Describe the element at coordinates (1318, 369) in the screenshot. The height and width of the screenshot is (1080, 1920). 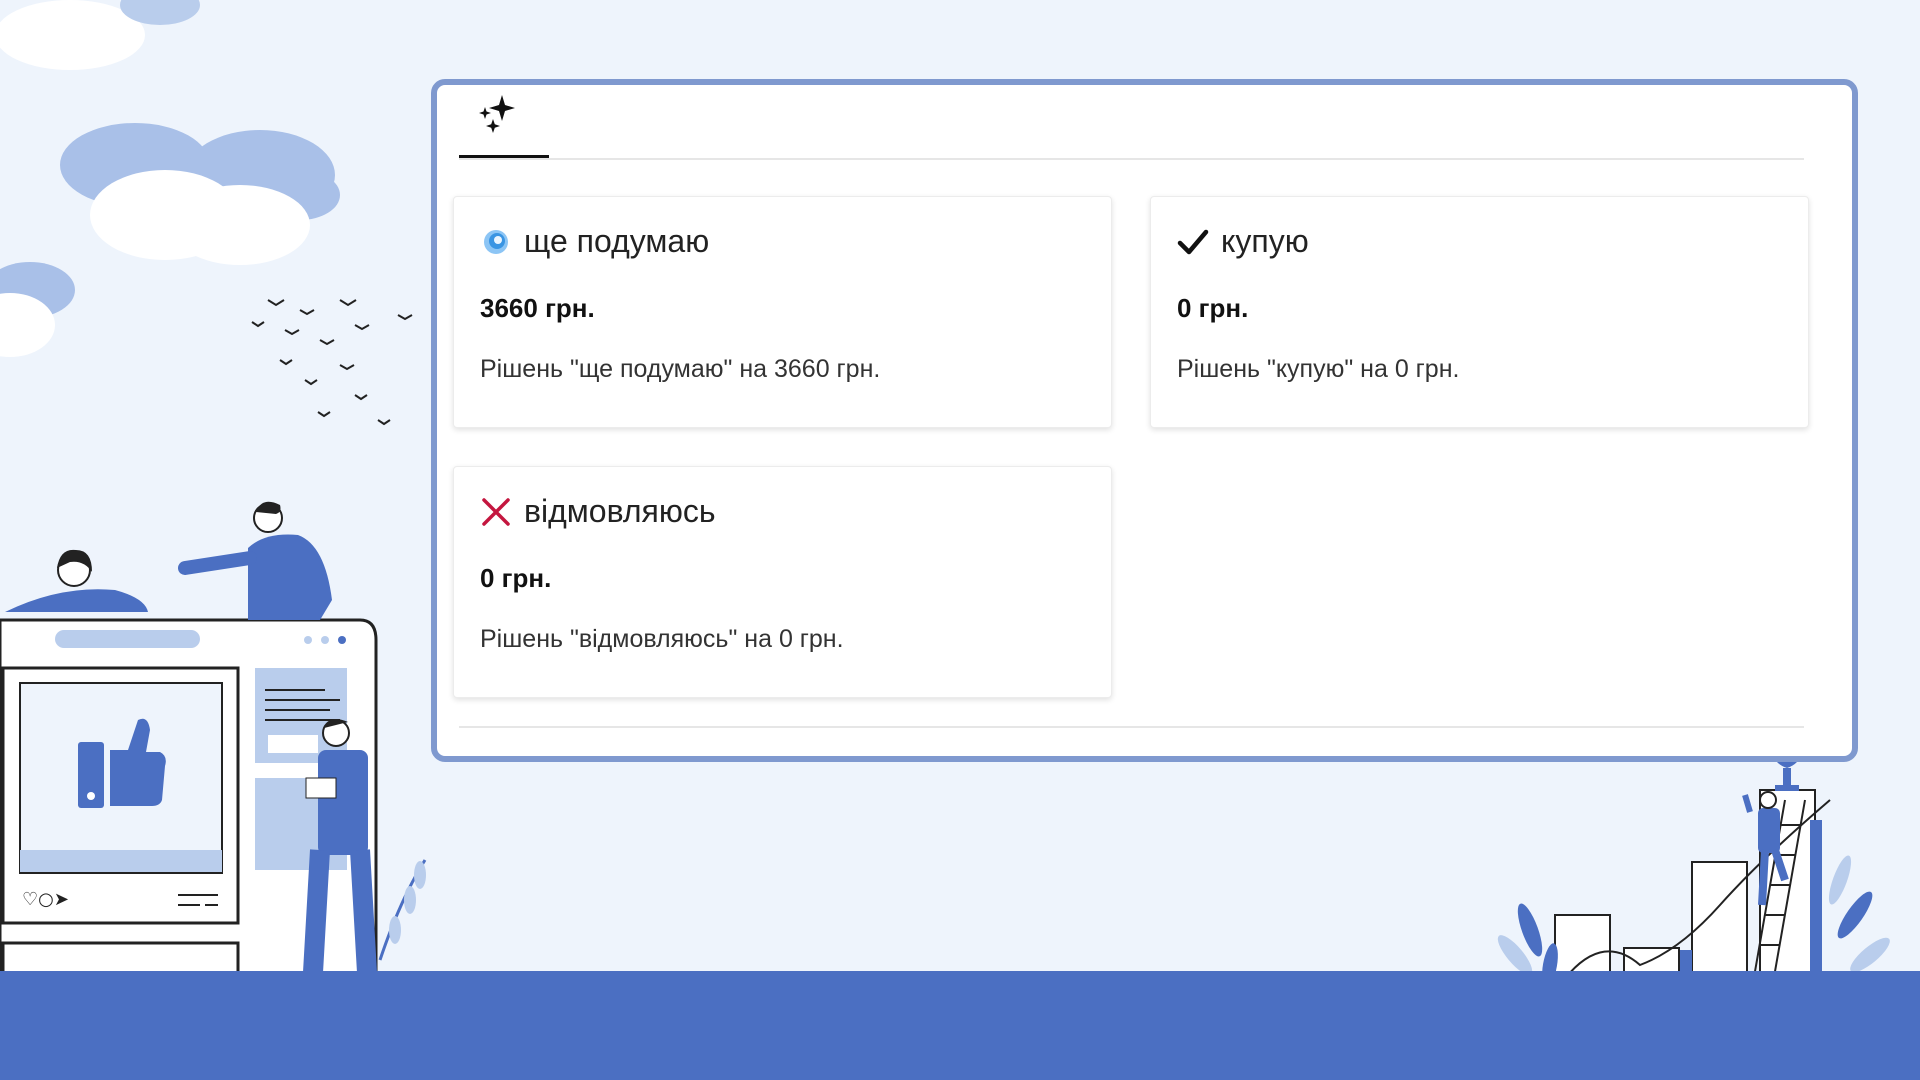
I see `card-description: Рішень "купую" на 0 грн.` at that location.